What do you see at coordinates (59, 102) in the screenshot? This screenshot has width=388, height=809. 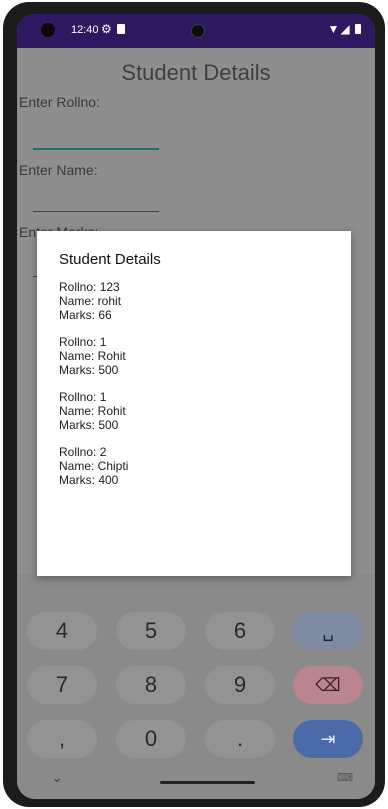 I see `rollno-label: Enter Rollno:` at bounding box center [59, 102].